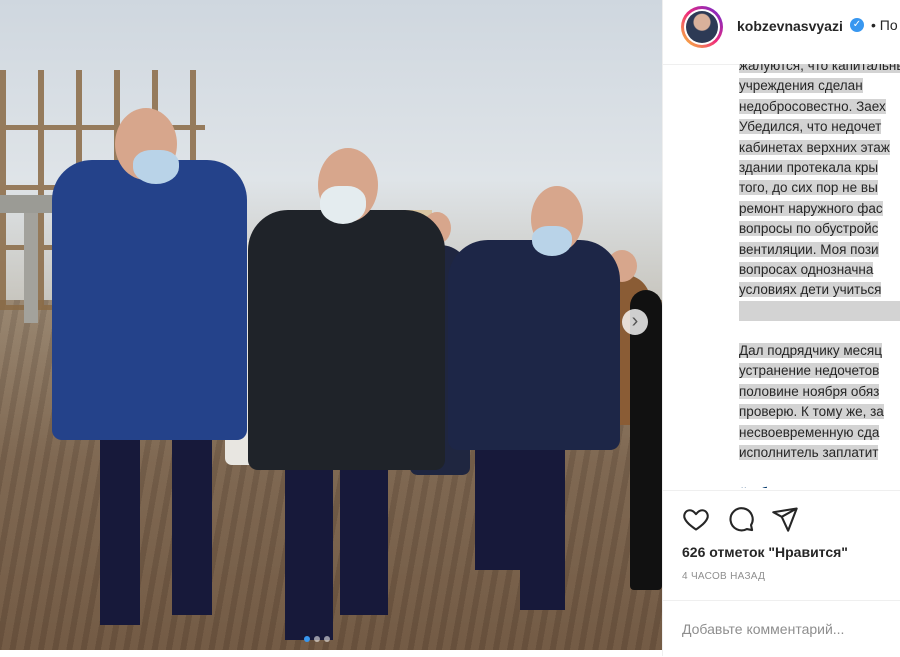 The image size is (900, 657). Describe the element at coordinates (787, 629) in the screenshot. I see `comment-input` at that location.